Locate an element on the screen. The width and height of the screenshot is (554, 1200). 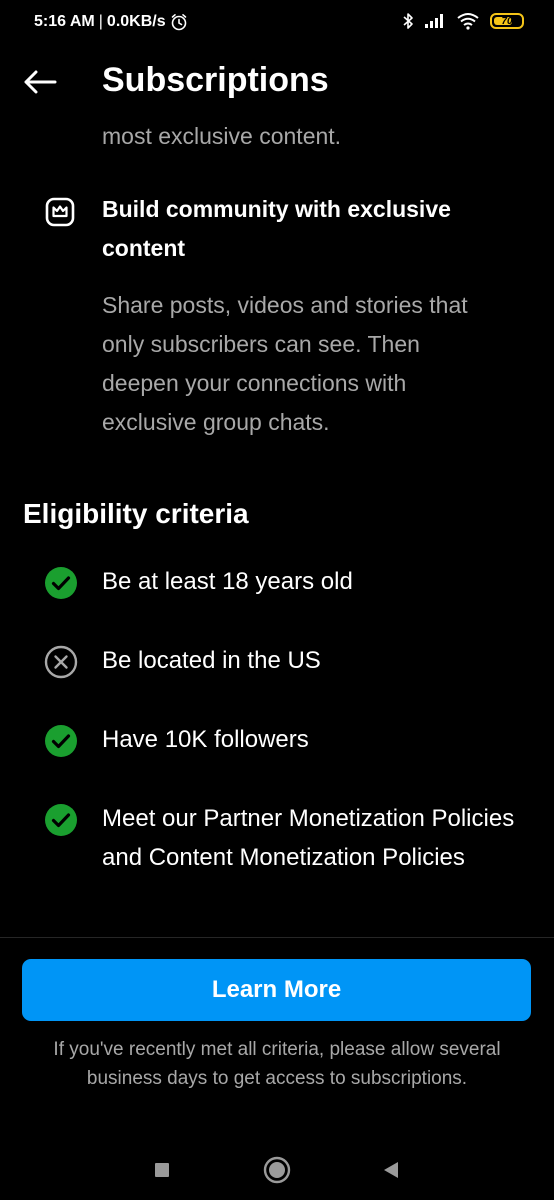
network-speed: 0.0KB/s is located at coordinates (136, 21).